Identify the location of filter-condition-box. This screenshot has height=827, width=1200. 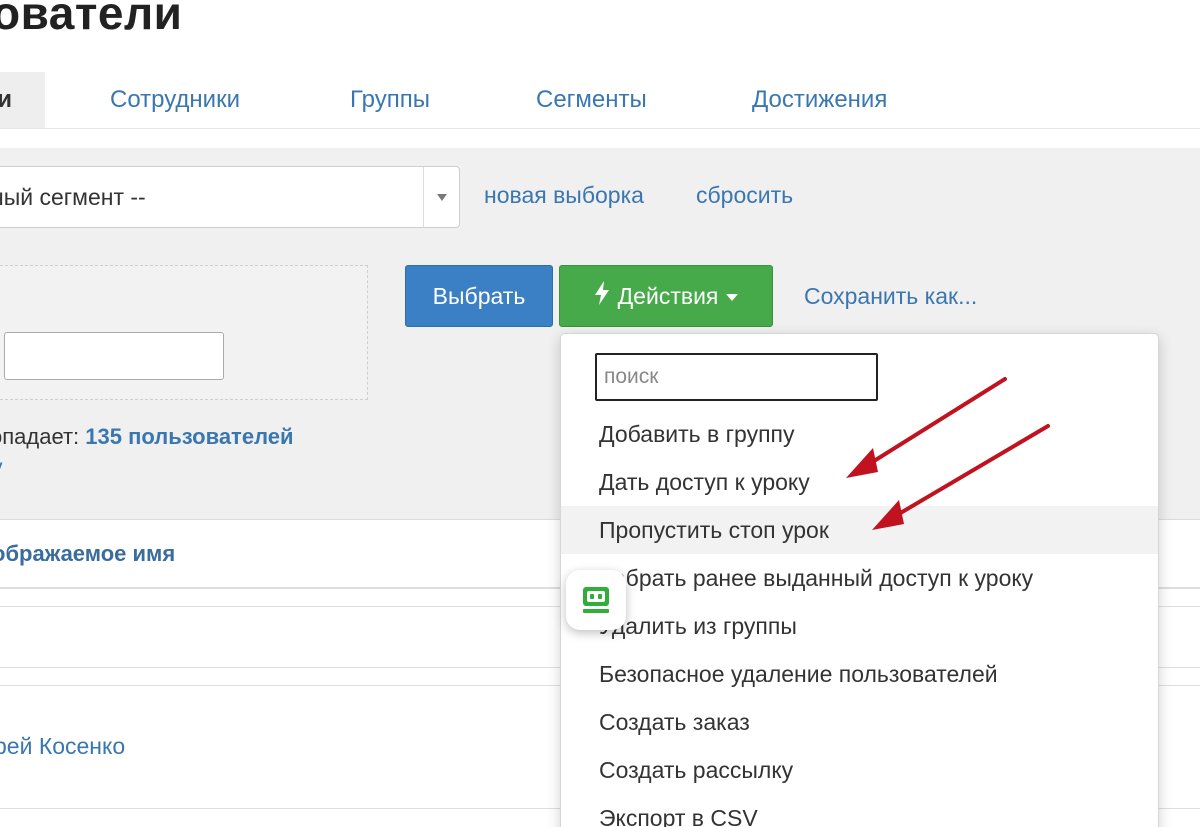
(184, 332).